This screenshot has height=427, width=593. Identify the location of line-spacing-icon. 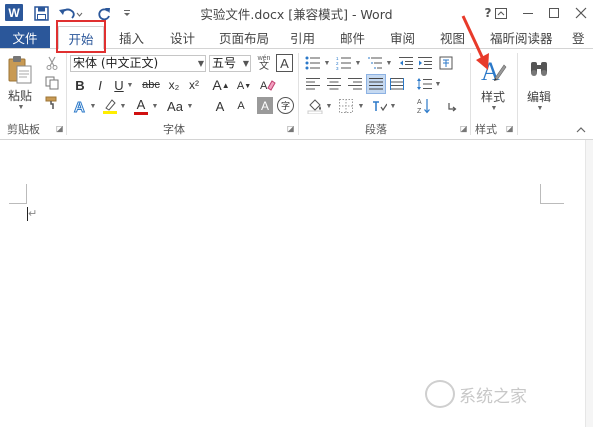
(424, 84).